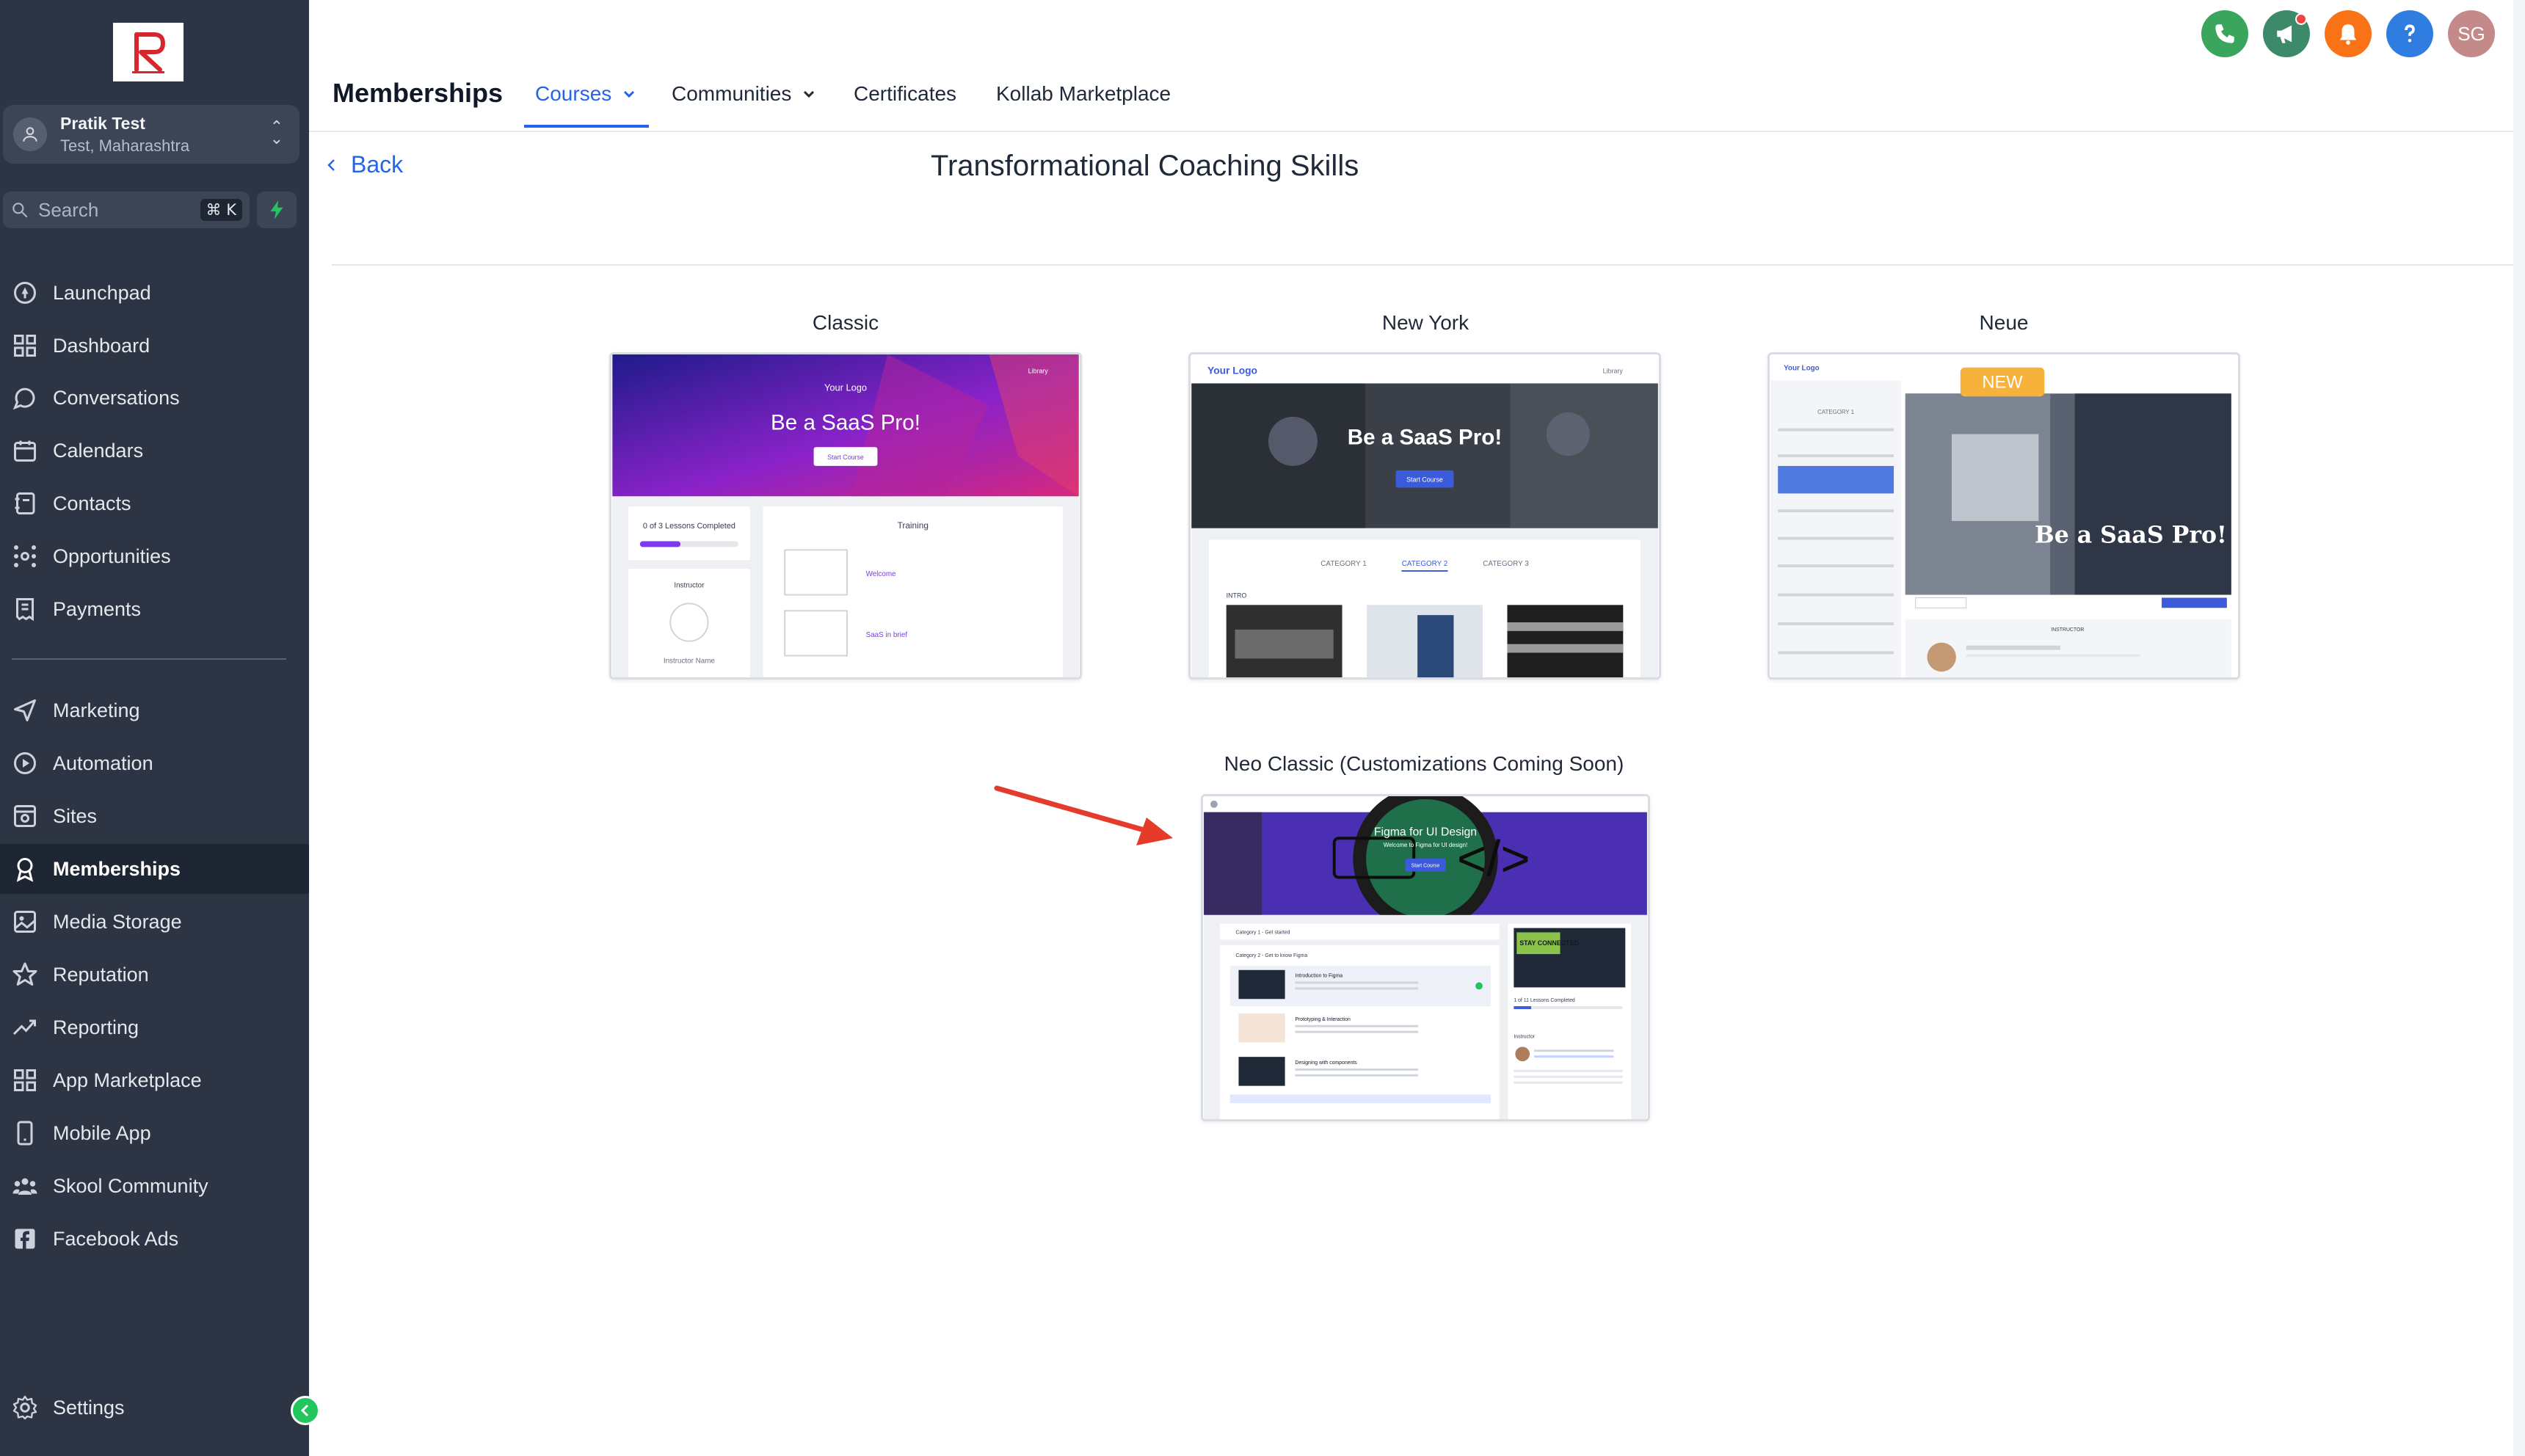  Describe the element at coordinates (629, 94) in the screenshot. I see `chevron-down-icon` at that location.